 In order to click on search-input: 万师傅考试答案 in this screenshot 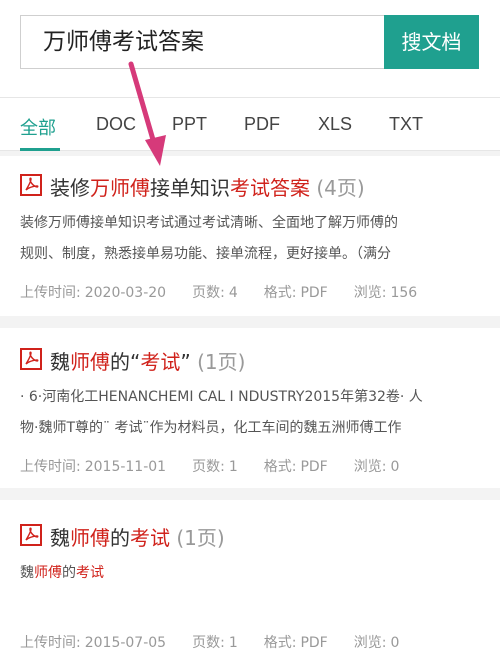, I will do `click(202, 42)`.